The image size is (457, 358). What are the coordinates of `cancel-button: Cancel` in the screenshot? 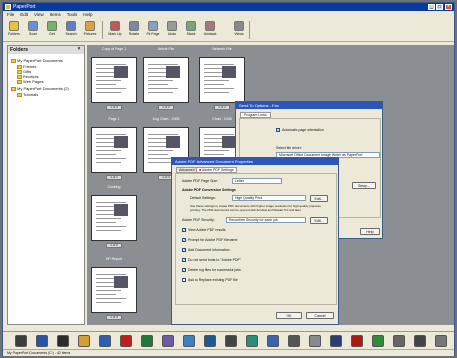 It's located at (320, 315).